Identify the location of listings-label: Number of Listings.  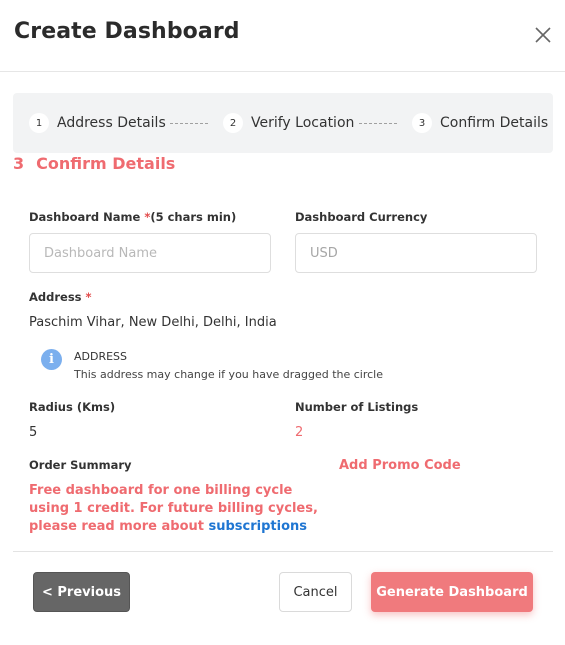
(357, 407).